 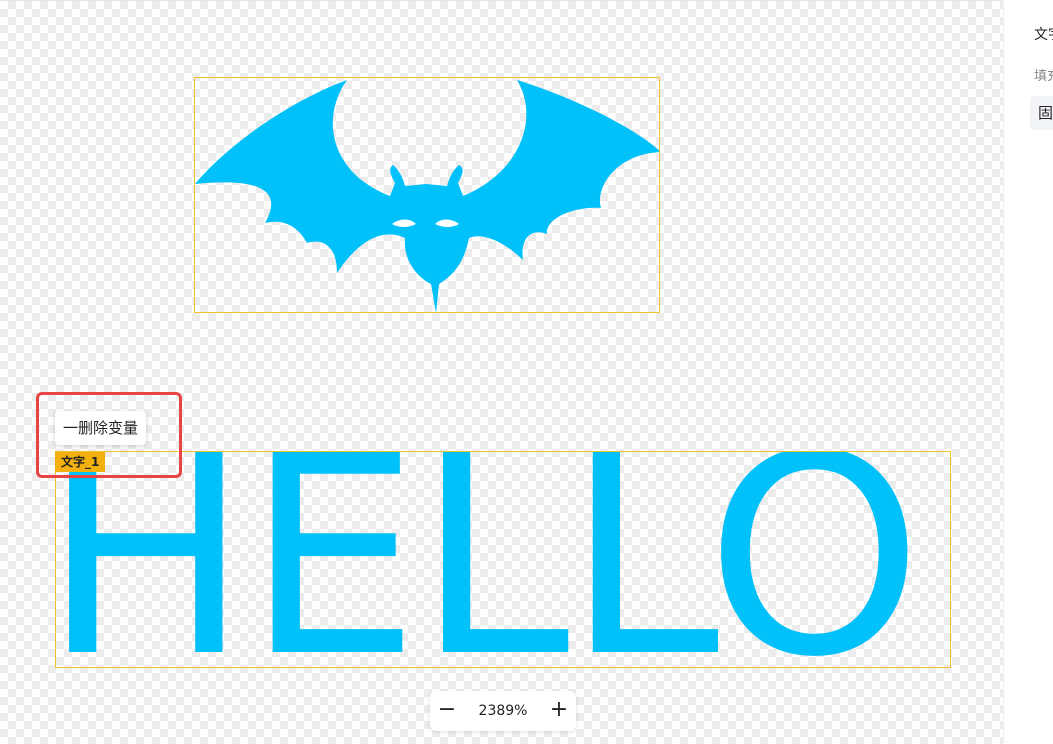 I want to click on zoom-level: 2389%, so click(x=503, y=711).